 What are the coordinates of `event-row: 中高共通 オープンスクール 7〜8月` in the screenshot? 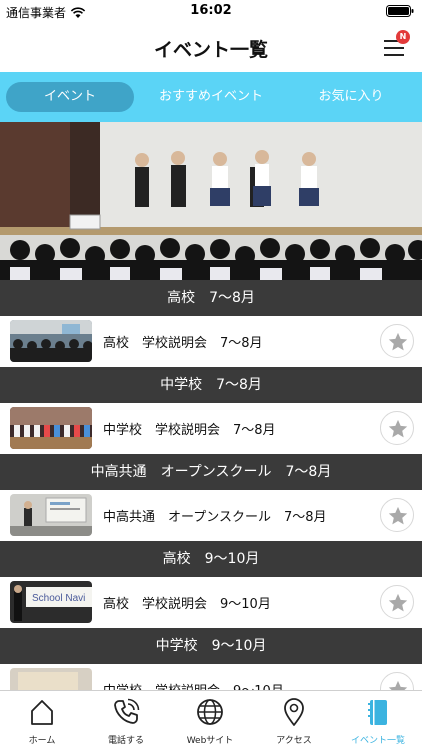 It's located at (211, 515).